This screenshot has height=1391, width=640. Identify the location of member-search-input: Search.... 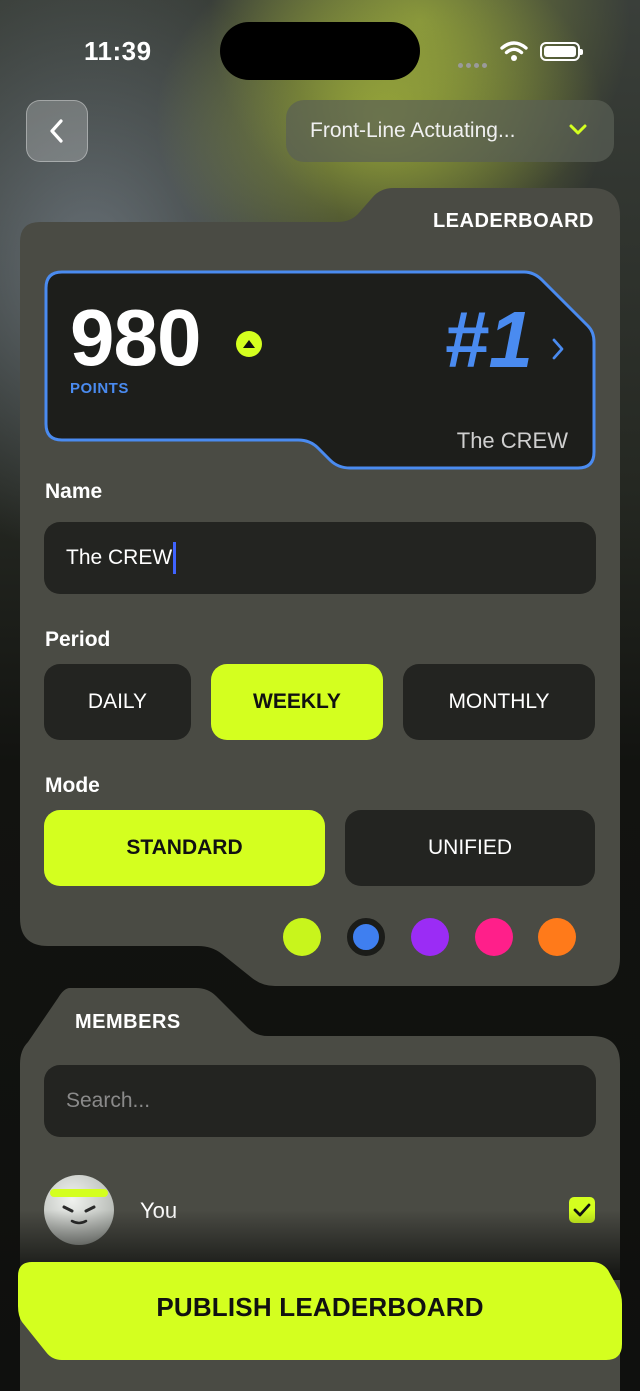
(320, 1101).